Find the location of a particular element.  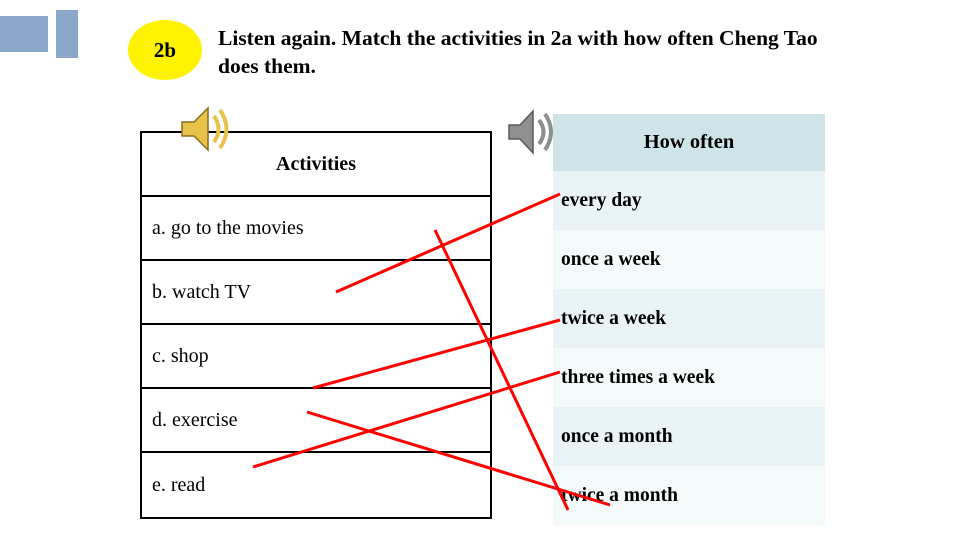

activity-row-c: c. shop is located at coordinates (316, 357).